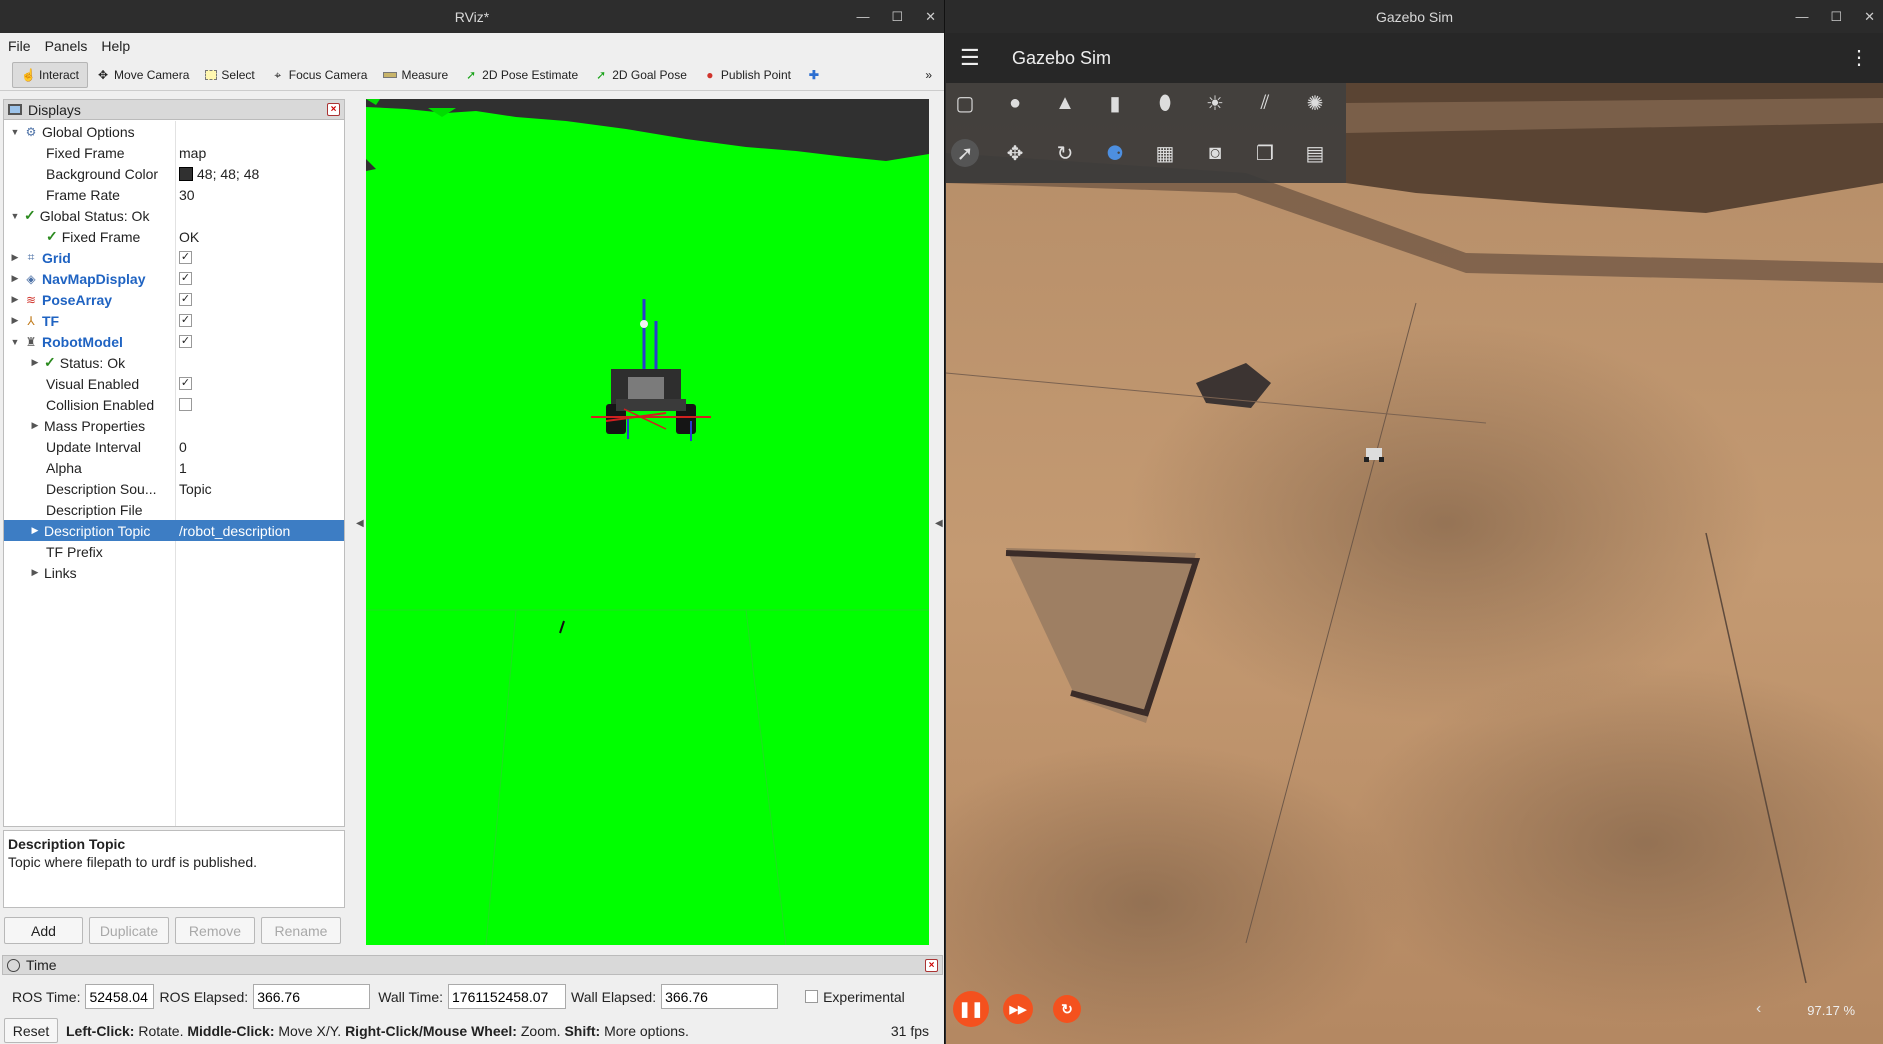 The width and height of the screenshot is (1883, 1044). What do you see at coordinates (174, 299) in the screenshot?
I see `tree-row-posearray: ▶ ≋ PoseArray ✓` at bounding box center [174, 299].